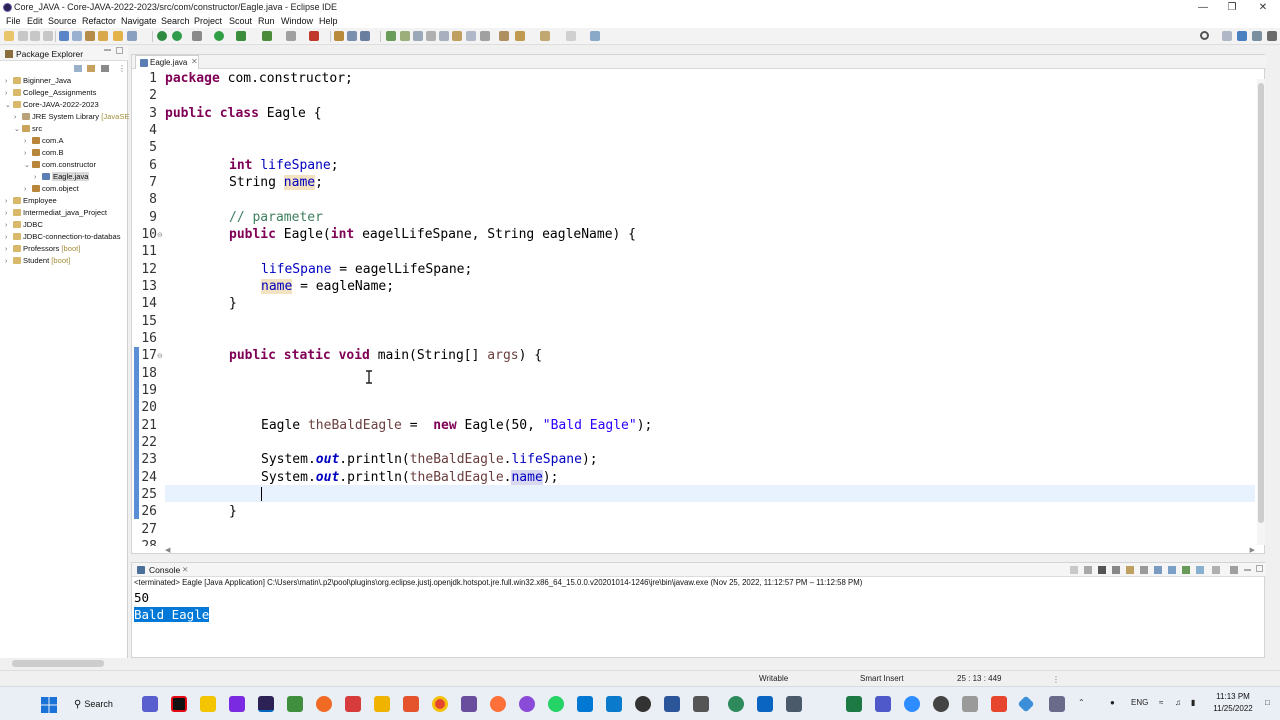  What do you see at coordinates (1234, 570) in the screenshot?
I see `console-view-menu-icon` at bounding box center [1234, 570].